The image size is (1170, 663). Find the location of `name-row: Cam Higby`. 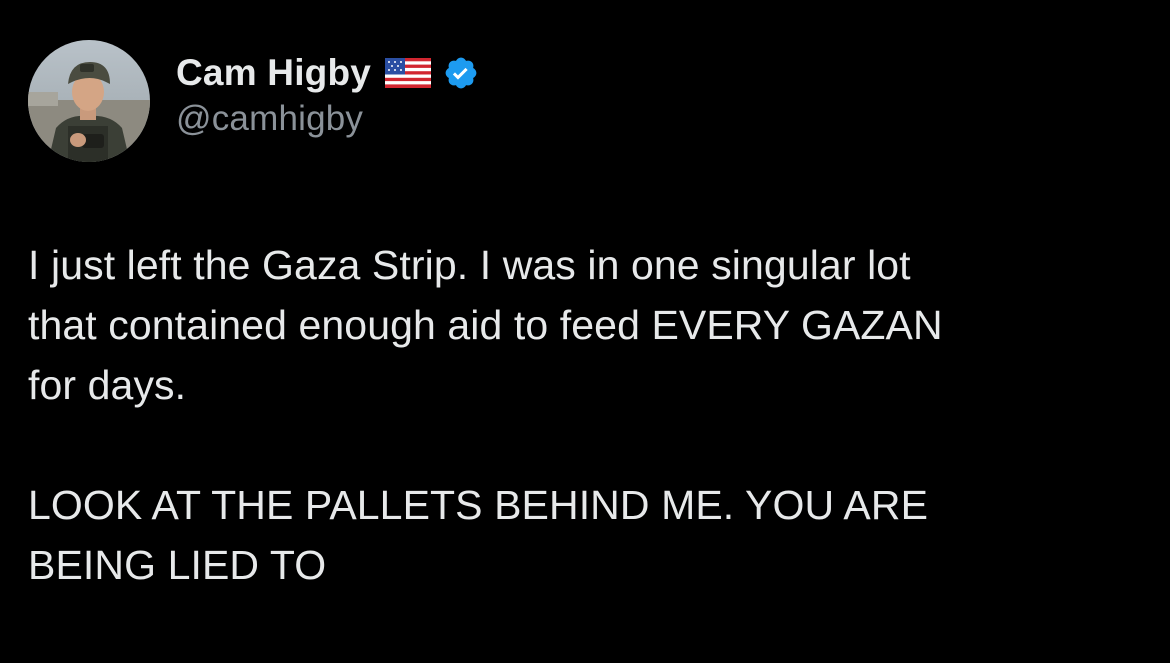

name-row: Cam Higby is located at coordinates (327, 73).